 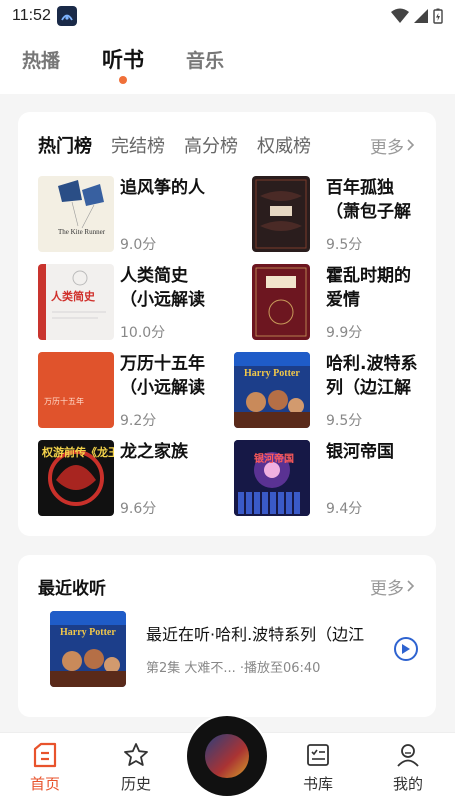 I want to click on nav-label: 首页, so click(x=44, y=784).